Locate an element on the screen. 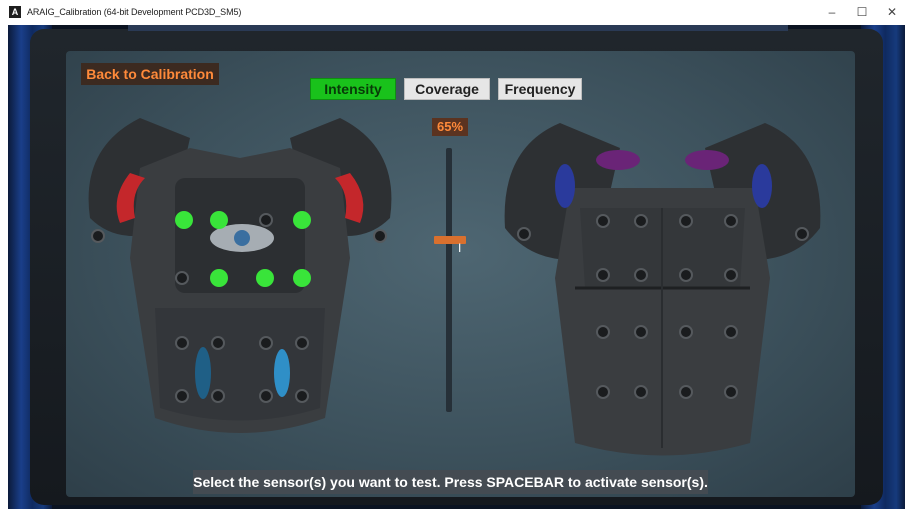  window-controls: – ☐ ✕ is located at coordinates (862, 12).